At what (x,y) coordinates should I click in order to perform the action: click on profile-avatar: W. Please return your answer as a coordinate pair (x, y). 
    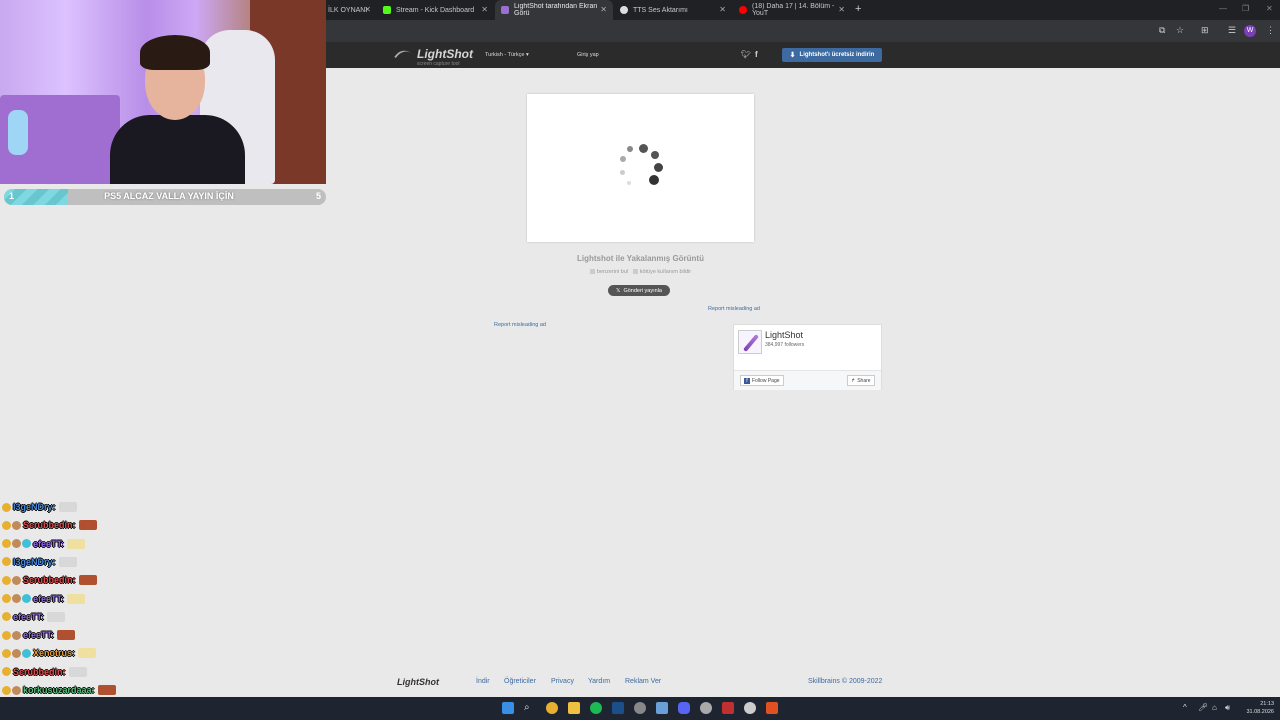
    Looking at the image, I should click on (1250, 31).